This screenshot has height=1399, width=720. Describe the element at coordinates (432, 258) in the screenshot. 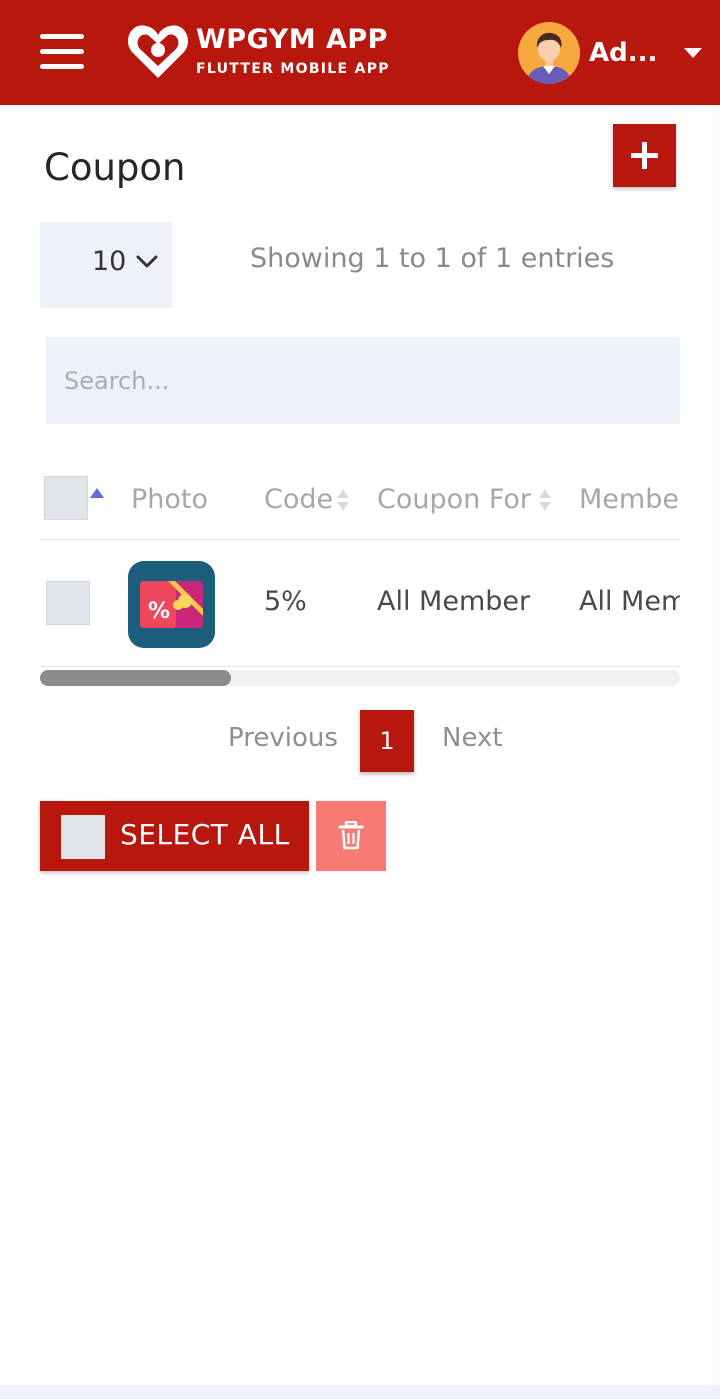

I see `entries-info: Showing 1 to 1 of 1 entries` at that location.